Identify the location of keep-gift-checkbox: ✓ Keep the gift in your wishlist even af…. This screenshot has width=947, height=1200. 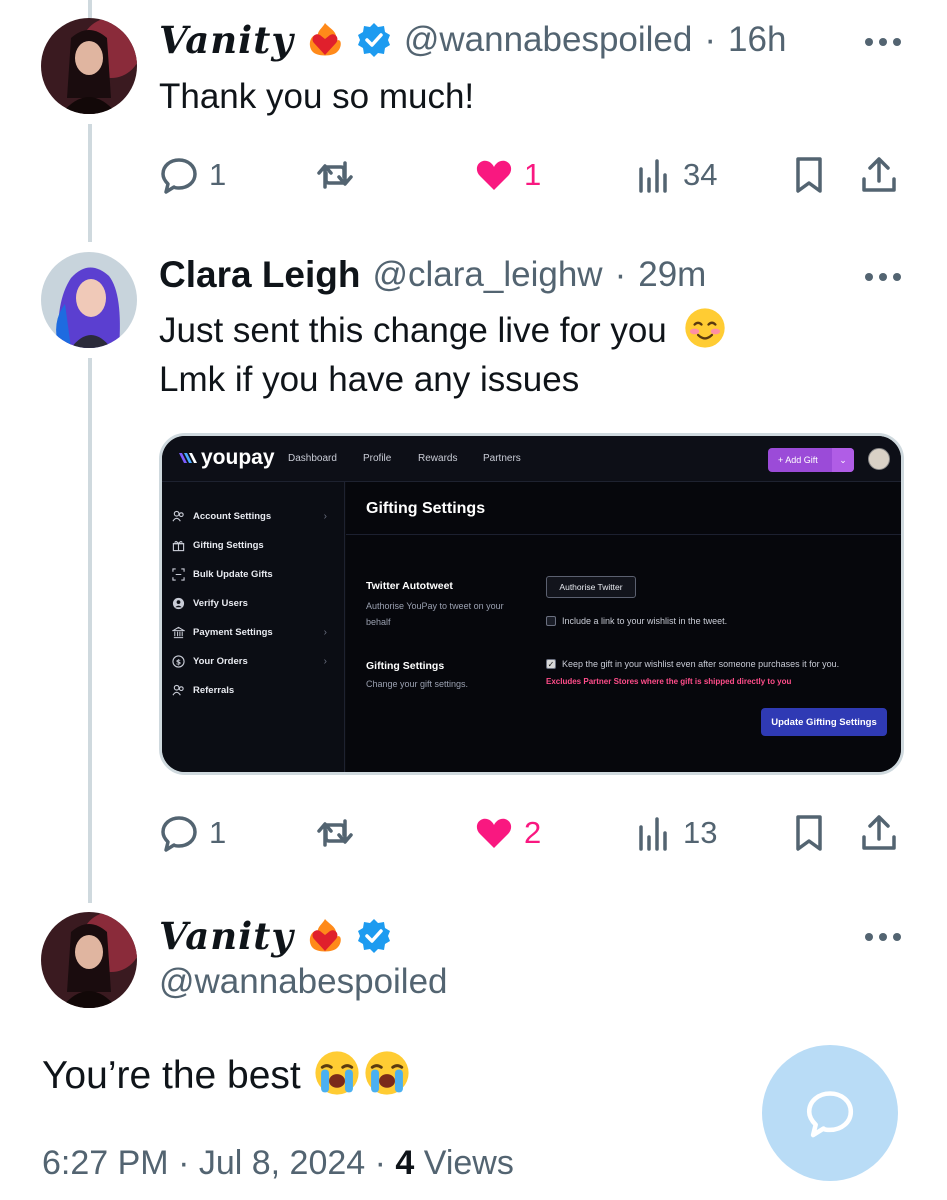
(692, 664).